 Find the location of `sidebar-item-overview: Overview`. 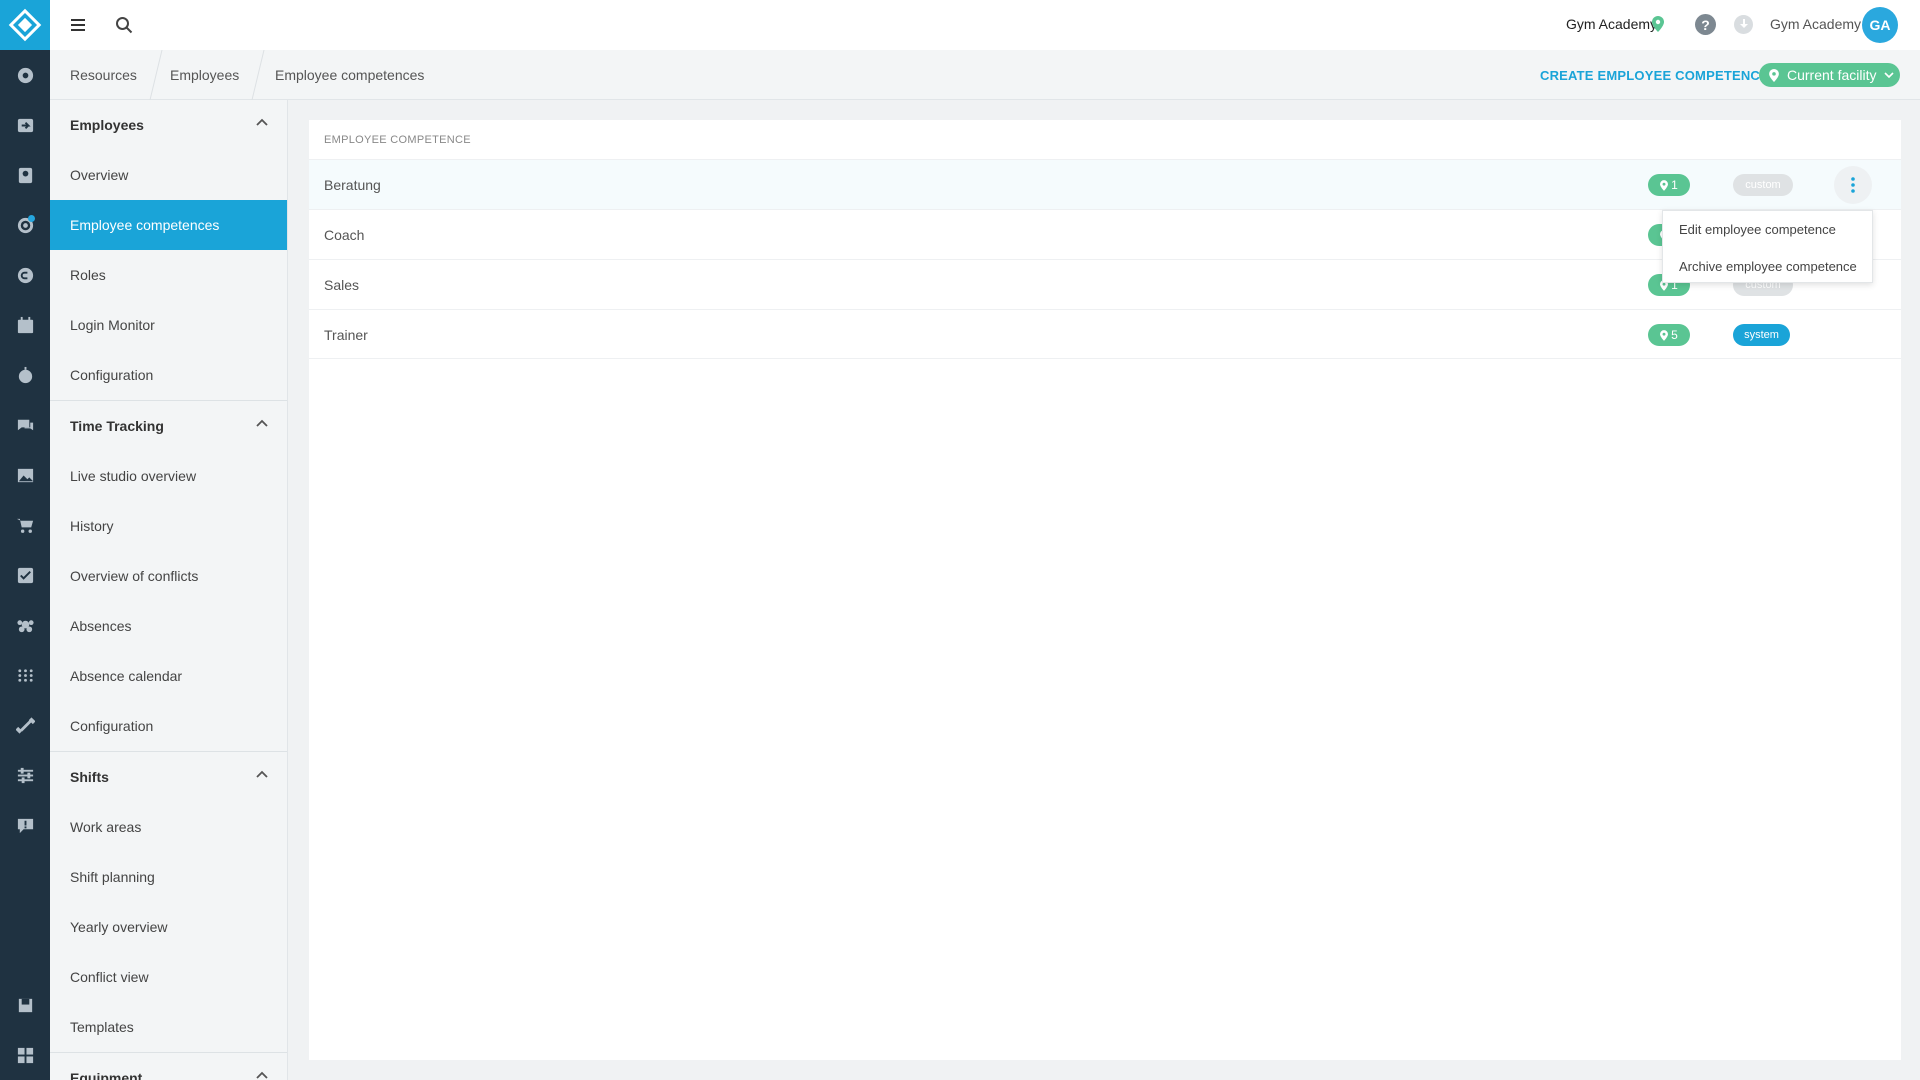

sidebar-item-overview: Overview is located at coordinates (168, 175).